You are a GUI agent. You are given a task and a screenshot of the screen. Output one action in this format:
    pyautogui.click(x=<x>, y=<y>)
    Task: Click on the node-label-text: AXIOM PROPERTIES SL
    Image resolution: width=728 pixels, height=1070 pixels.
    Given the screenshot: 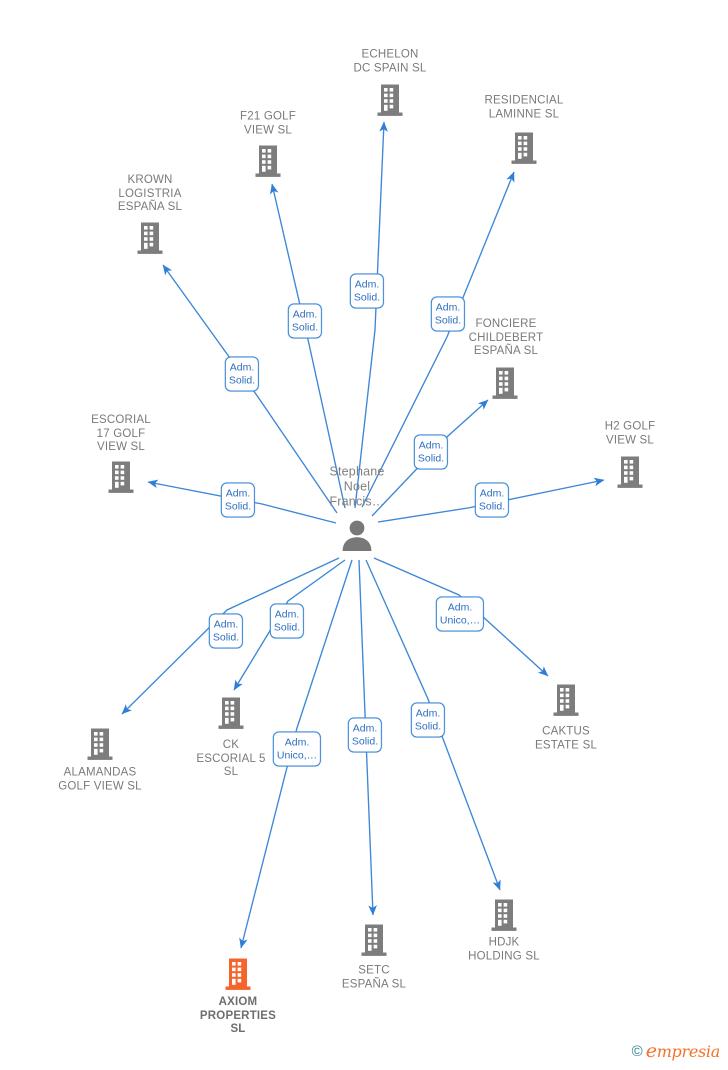 What is the action you would take?
    pyautogui.click(x=238, y=1015)
    